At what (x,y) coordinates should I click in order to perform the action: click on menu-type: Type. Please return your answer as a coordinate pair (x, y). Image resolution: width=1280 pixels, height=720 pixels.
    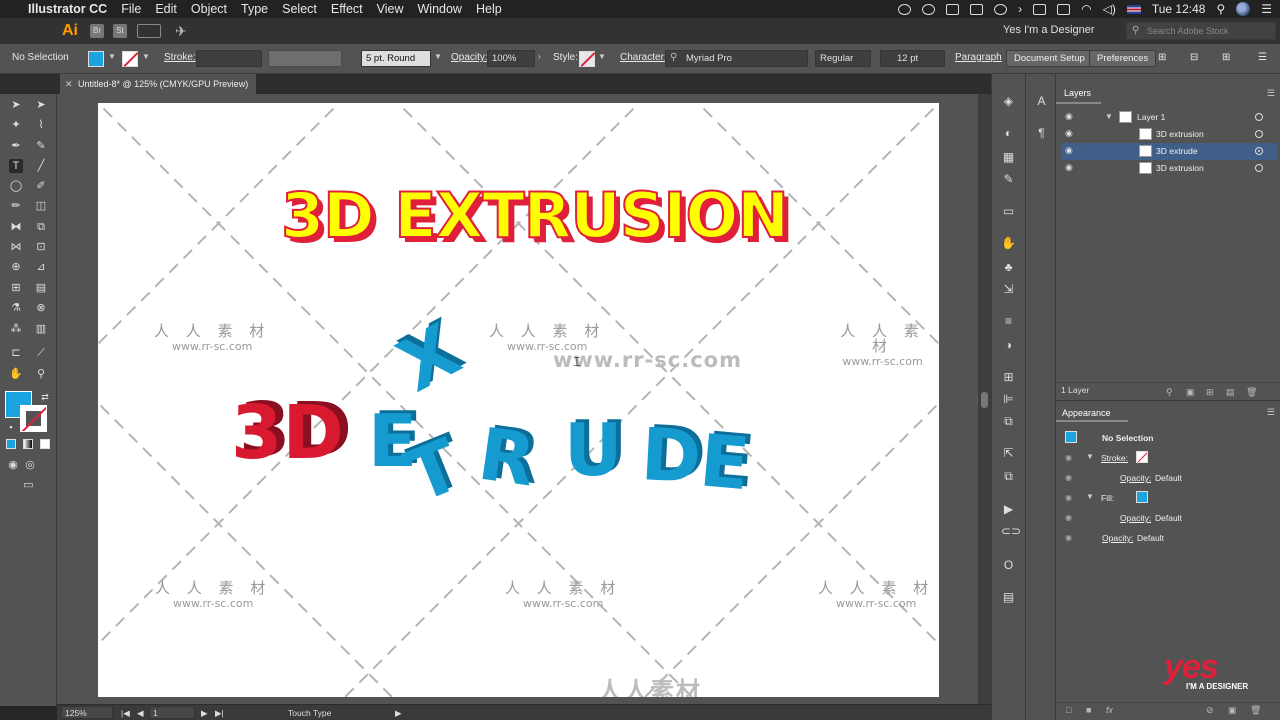
    Looking at the image, I should click on (254, 9).